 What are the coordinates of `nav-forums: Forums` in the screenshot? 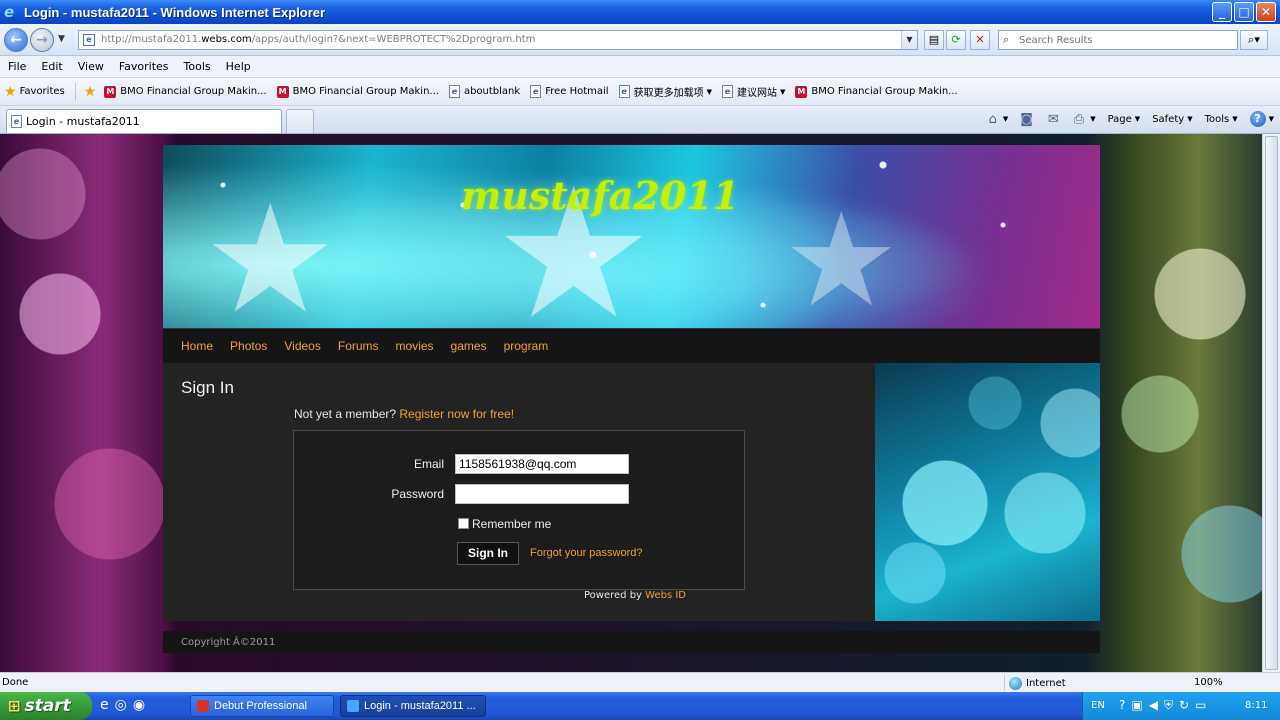 It's located at (358, 346).